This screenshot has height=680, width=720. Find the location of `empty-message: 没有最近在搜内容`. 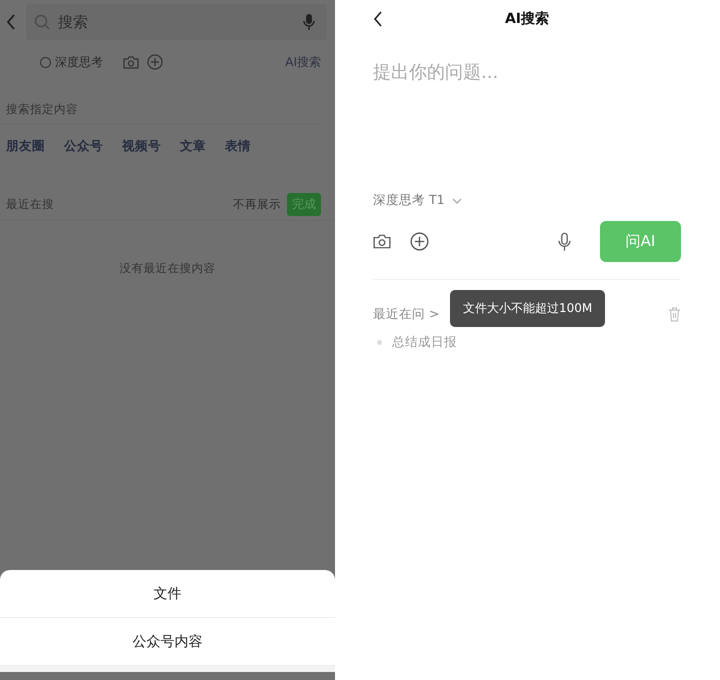

empty-message: 没有最近在搜内容 is located at coordinates (167, 268).